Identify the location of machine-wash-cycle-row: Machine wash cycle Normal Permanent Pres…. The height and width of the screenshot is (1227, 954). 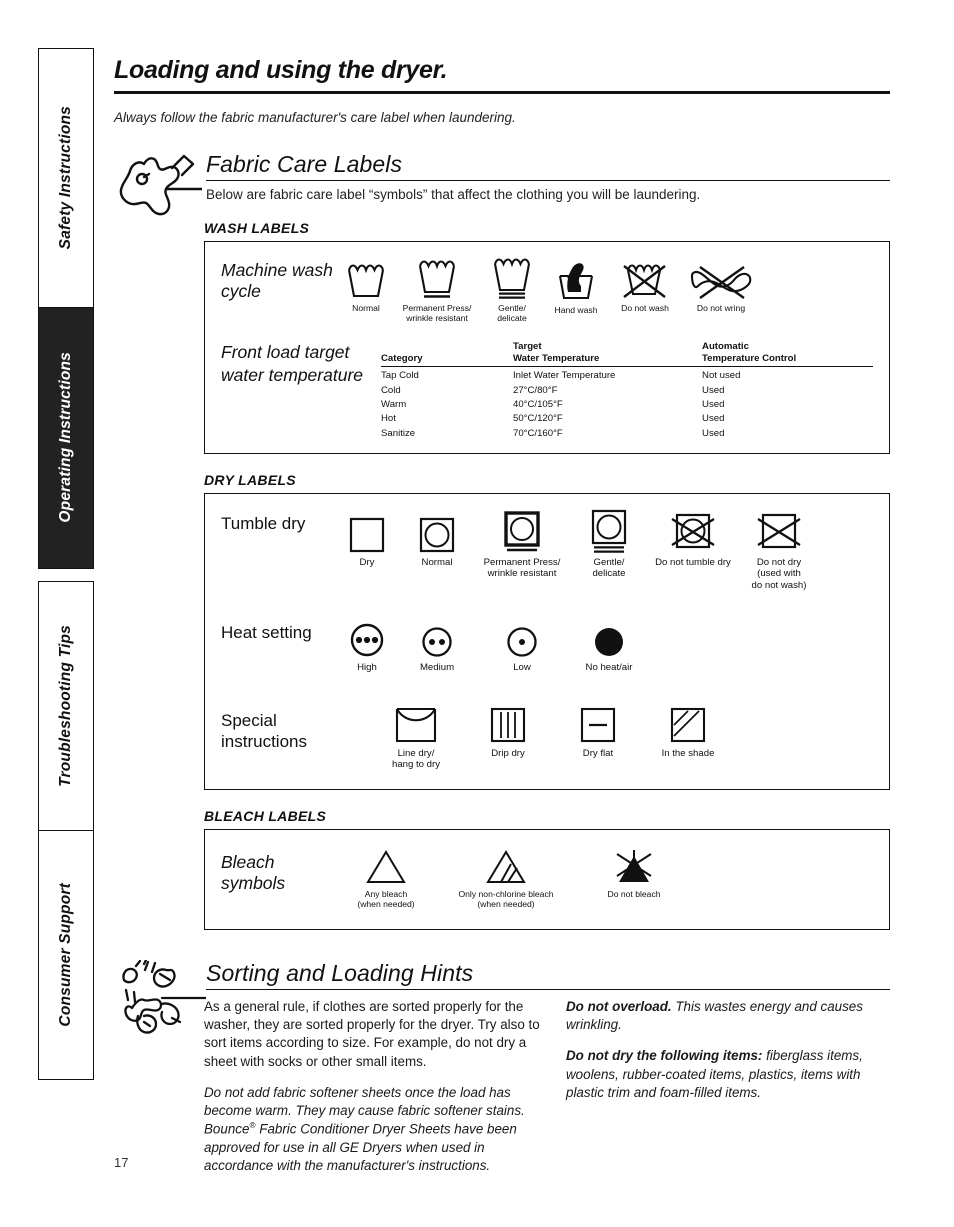
(547, 289).